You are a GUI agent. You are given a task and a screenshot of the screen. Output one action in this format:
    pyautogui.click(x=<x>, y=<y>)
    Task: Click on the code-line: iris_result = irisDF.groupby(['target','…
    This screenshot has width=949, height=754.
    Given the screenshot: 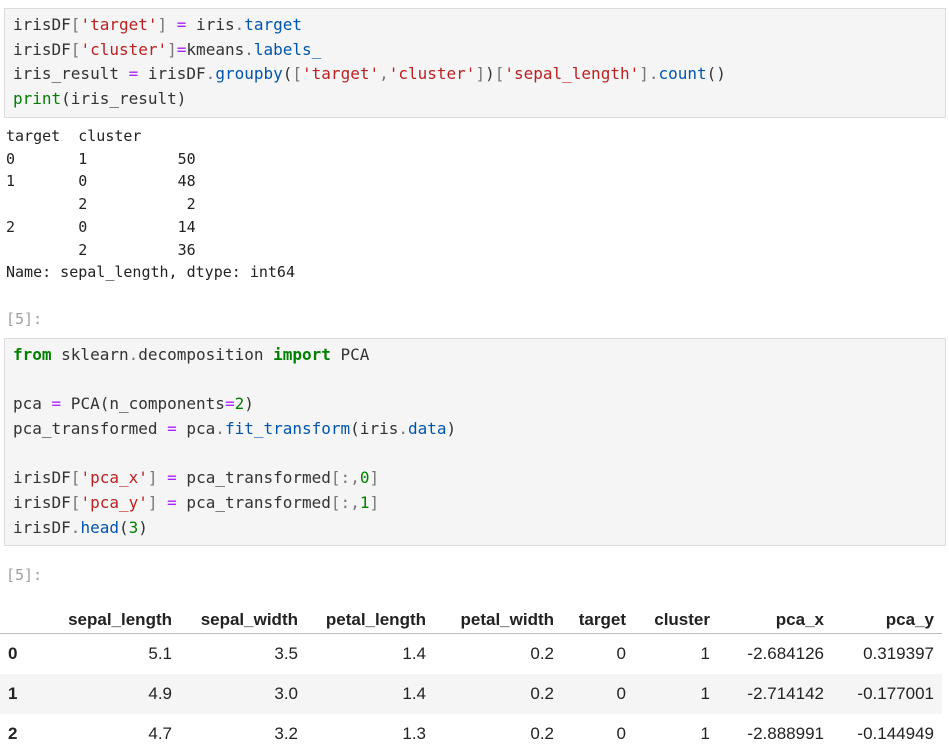 What is the action you would take?
    pyautogui.click(x=479, y=74)
    